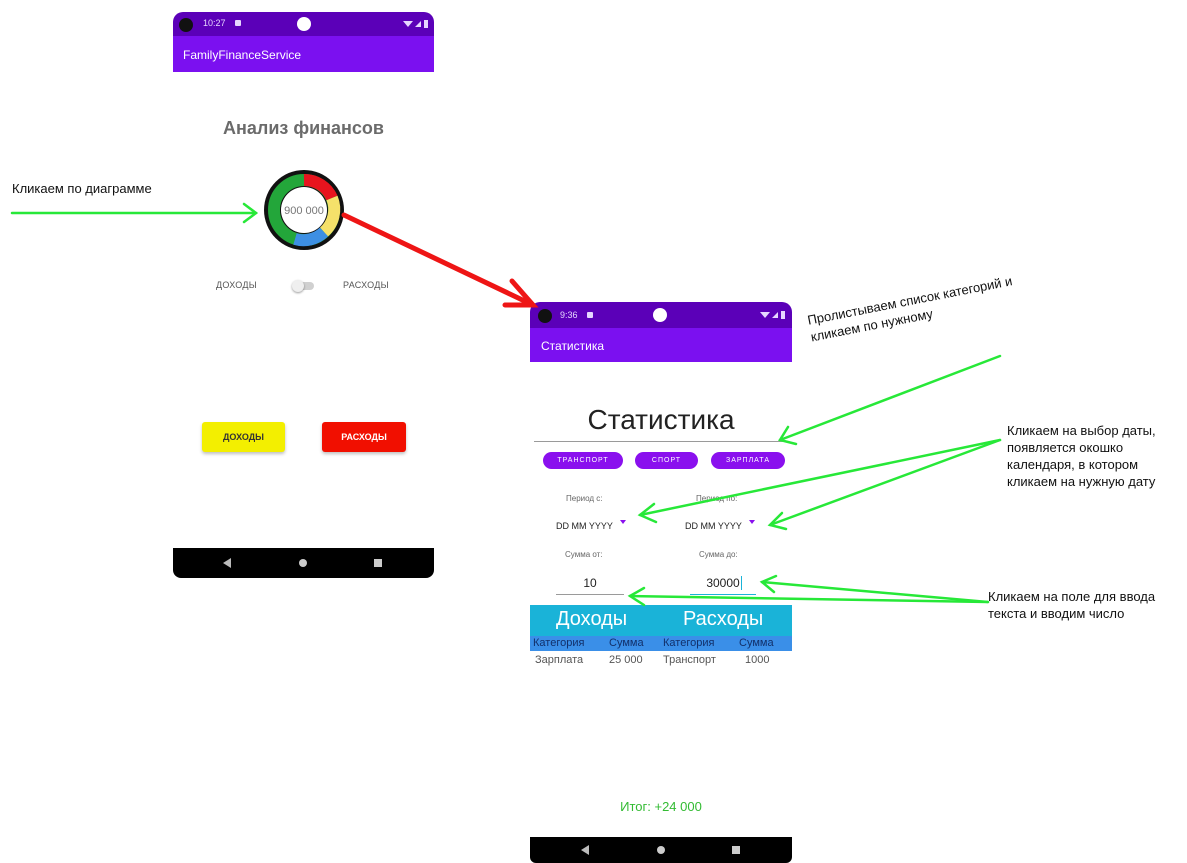  Describe the element at coordinates (874, 589) in the screenshot. I see `green-arrow-sum-to` at that location.